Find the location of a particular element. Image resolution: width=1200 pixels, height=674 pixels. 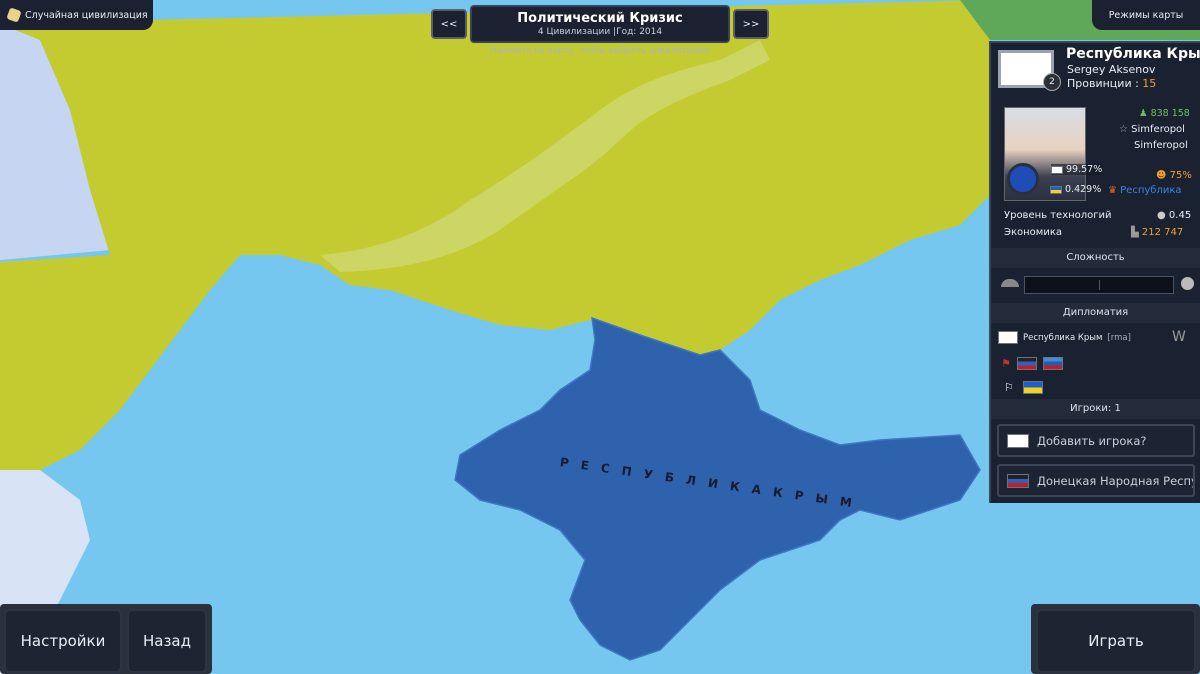

difficulty-skull-icon is located at coordinates (1187, 283).